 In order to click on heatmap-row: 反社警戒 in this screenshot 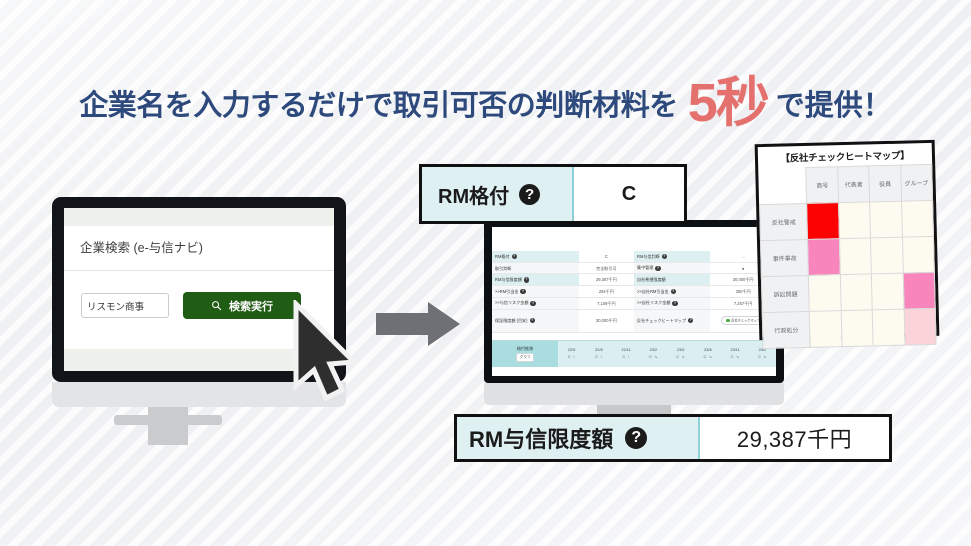, I will do `click(846, 220)`.